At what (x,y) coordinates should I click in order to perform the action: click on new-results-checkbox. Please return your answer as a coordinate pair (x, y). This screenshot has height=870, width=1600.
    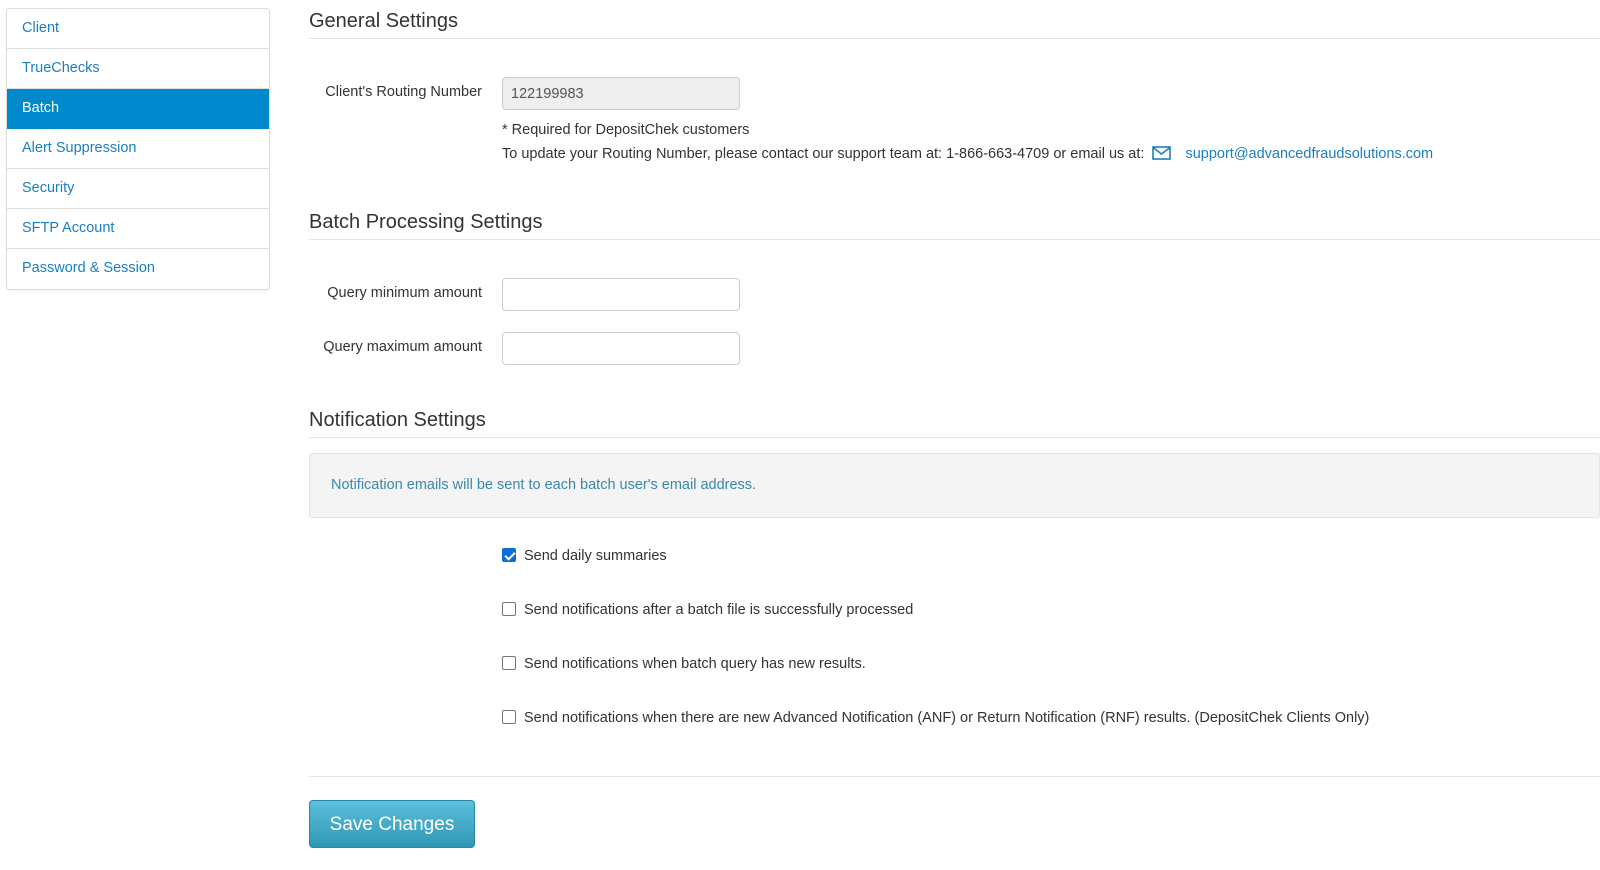
    Looking at the image, I should click on (509, 663).